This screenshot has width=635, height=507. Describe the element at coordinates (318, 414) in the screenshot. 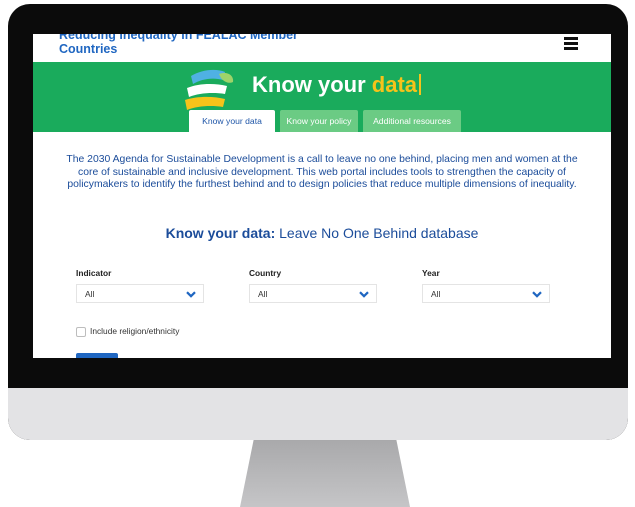

I see `monitor-chin` at that location.